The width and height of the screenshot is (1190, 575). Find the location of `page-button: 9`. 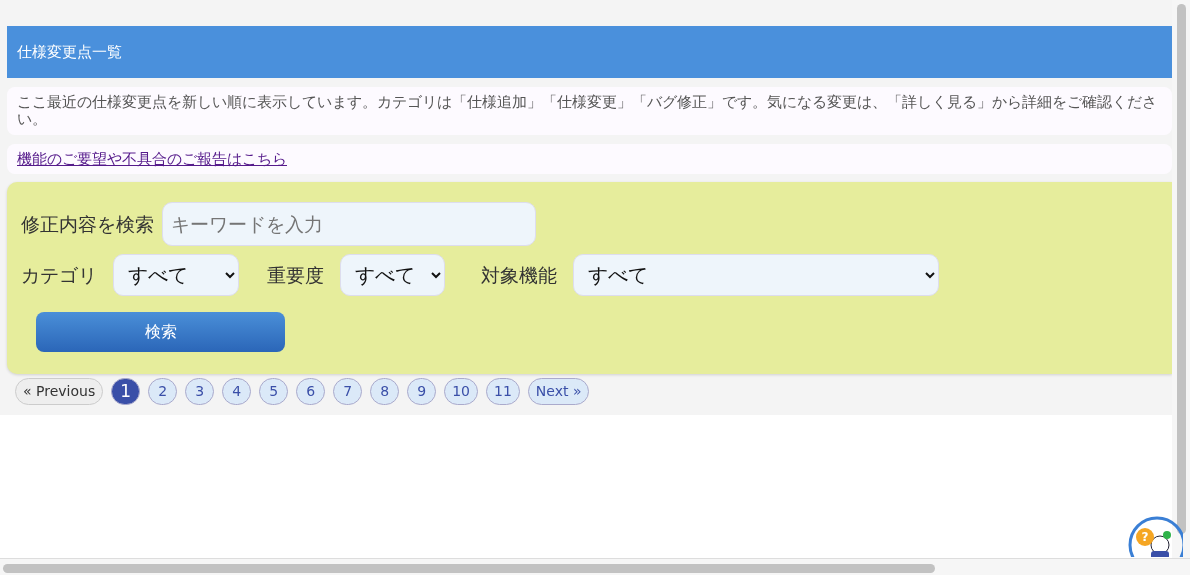

page-button: 9 is located at coordinates (422, 392).